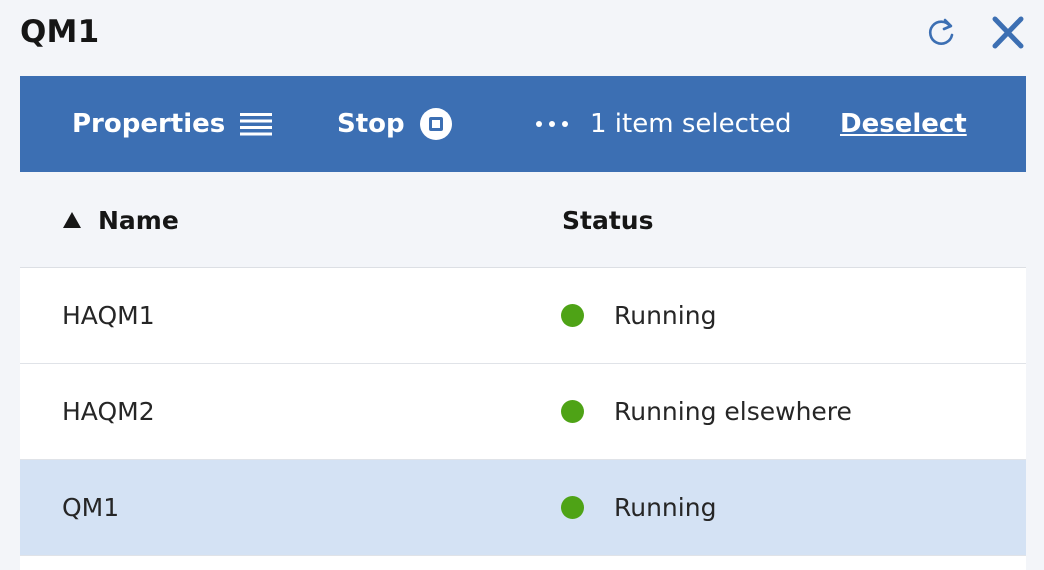 The image size is (1044, 570). What do you see at coordinates (1008, 35) in the screenshot?
I see `close-icon` at bounding box center [1008, 35].